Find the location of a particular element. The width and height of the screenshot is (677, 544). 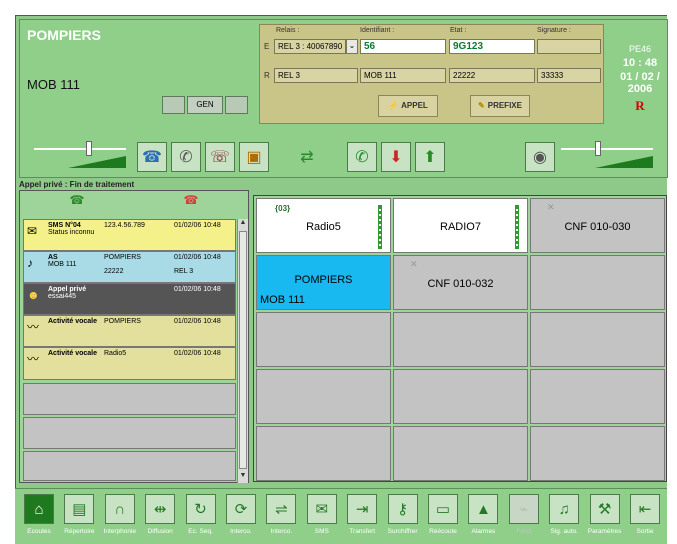

volume-level-wedge is located at coordinates (97, 162).